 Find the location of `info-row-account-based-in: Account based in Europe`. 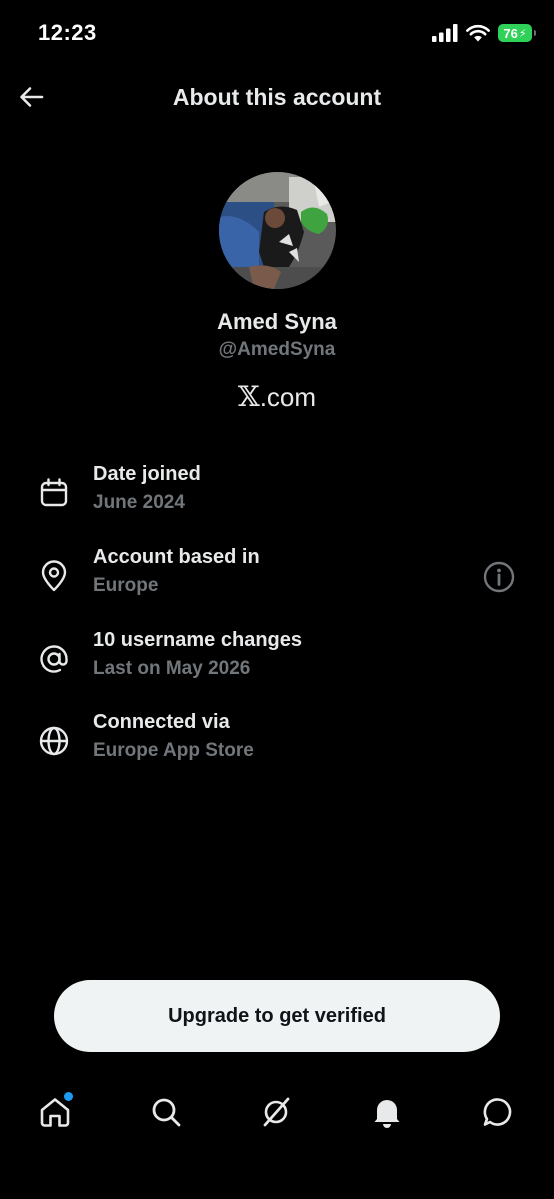

info-row-account-based-in: Account based in Europe is located at coordinates (277, 581).